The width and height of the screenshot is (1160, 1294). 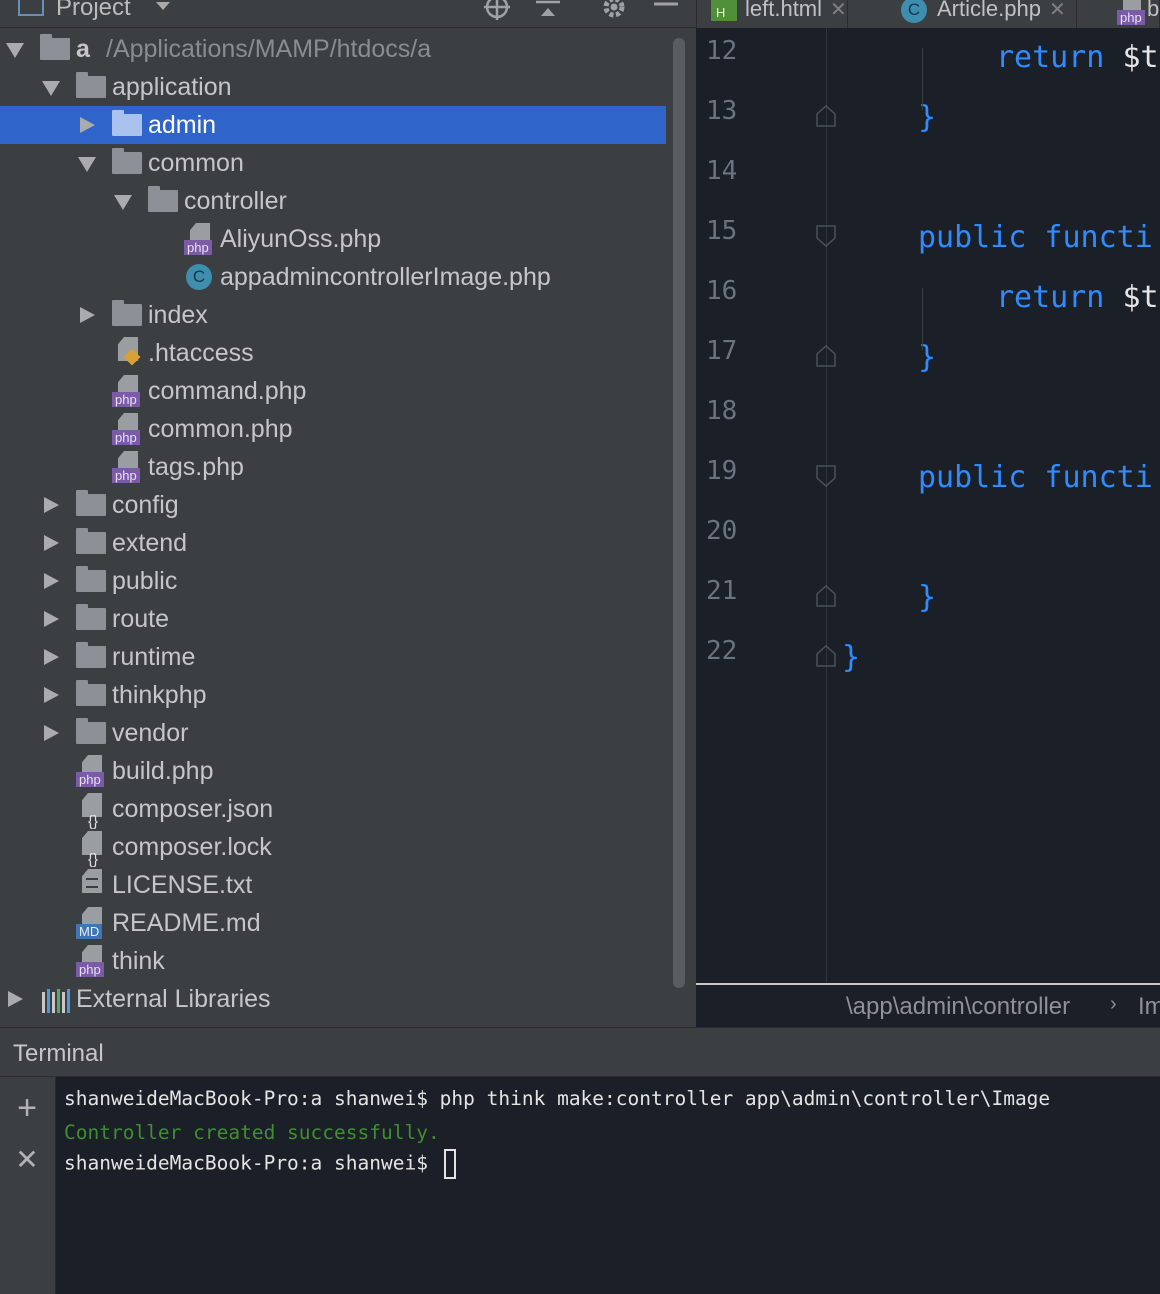 I want to click on tree-item: LICENSE.txt, so click(x=333, y=885).